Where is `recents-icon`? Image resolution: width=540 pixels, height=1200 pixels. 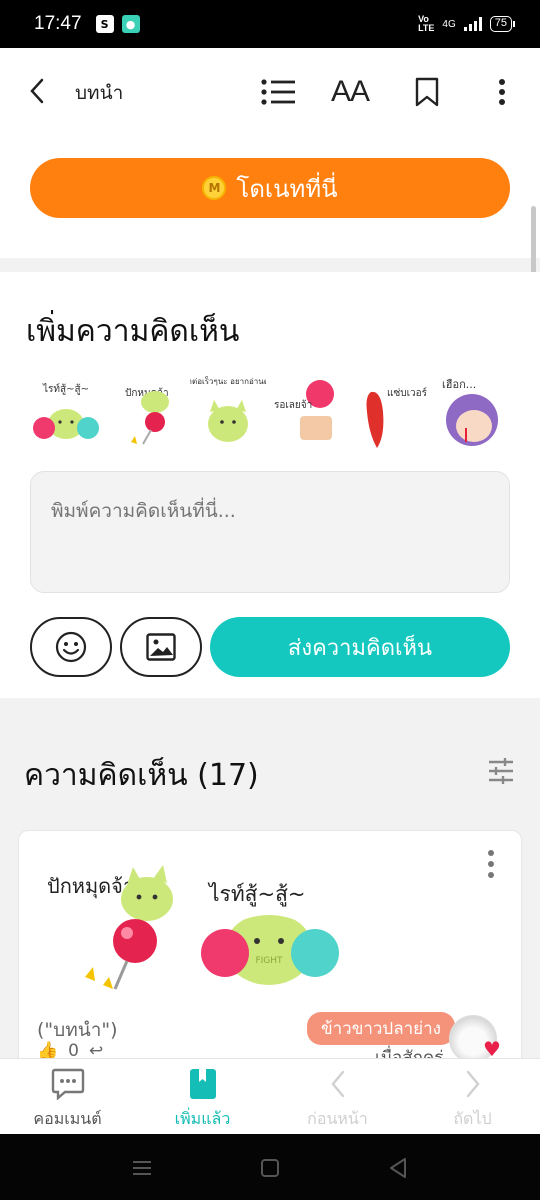 recents-icon is located at coordinates (142, 1168).